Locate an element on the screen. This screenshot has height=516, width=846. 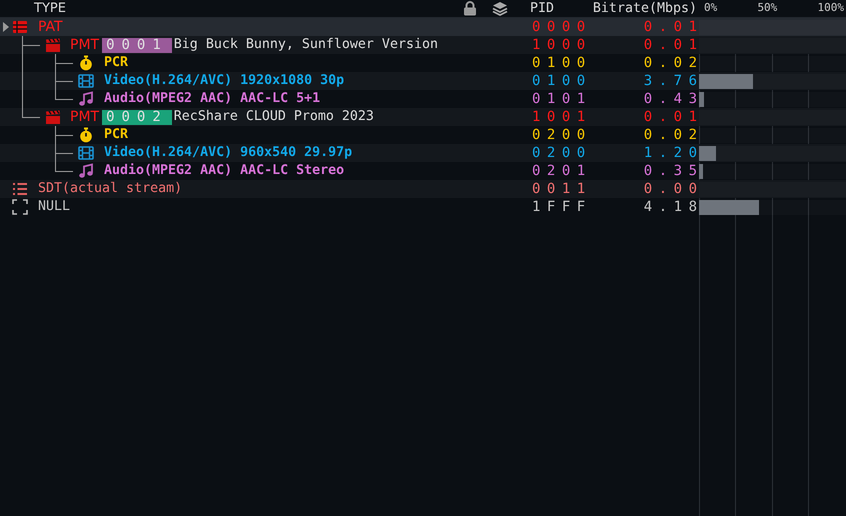
tree-row: Audio(MPEG2 AAC) AAC-LC Stereo 0201 0.35 is located at coordinates (423, 171).